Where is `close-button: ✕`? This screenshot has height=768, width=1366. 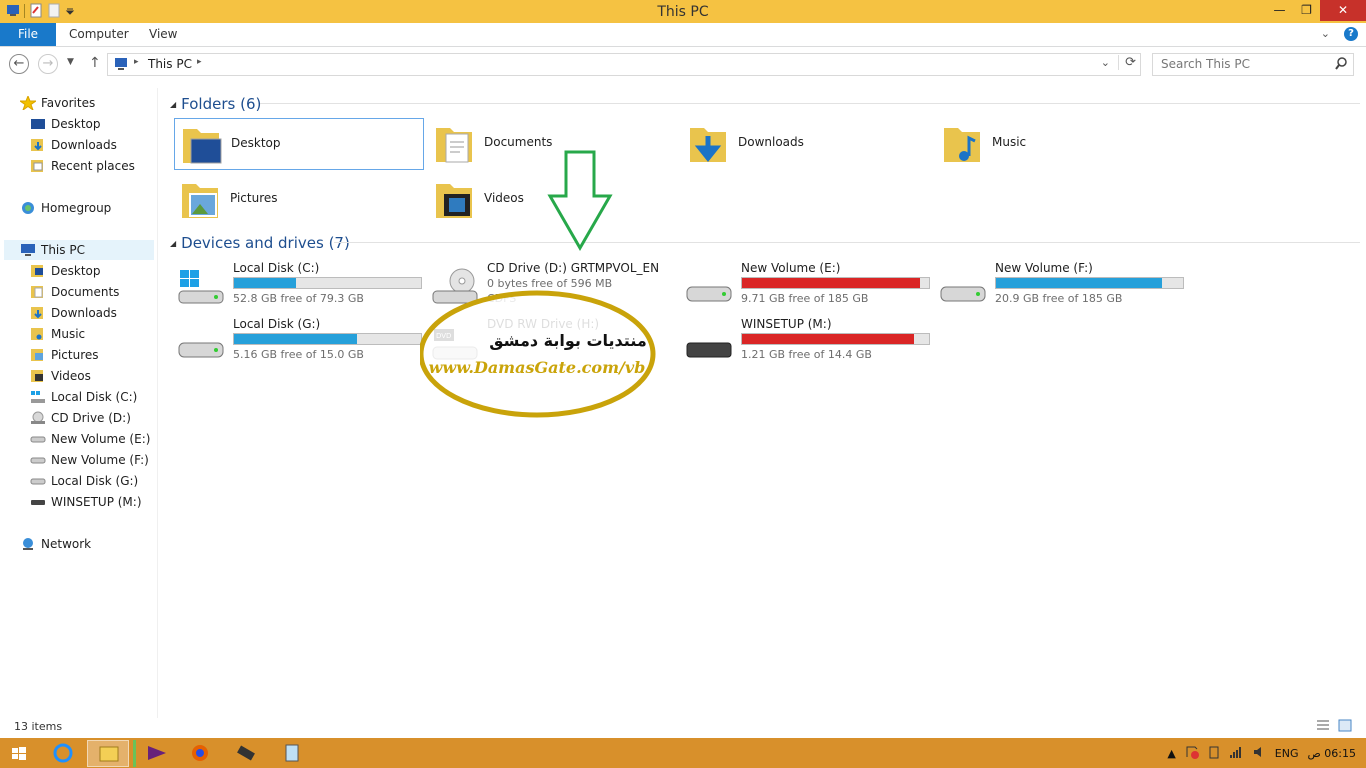 close-button: ✕ is located at coordinates (1343, 10).